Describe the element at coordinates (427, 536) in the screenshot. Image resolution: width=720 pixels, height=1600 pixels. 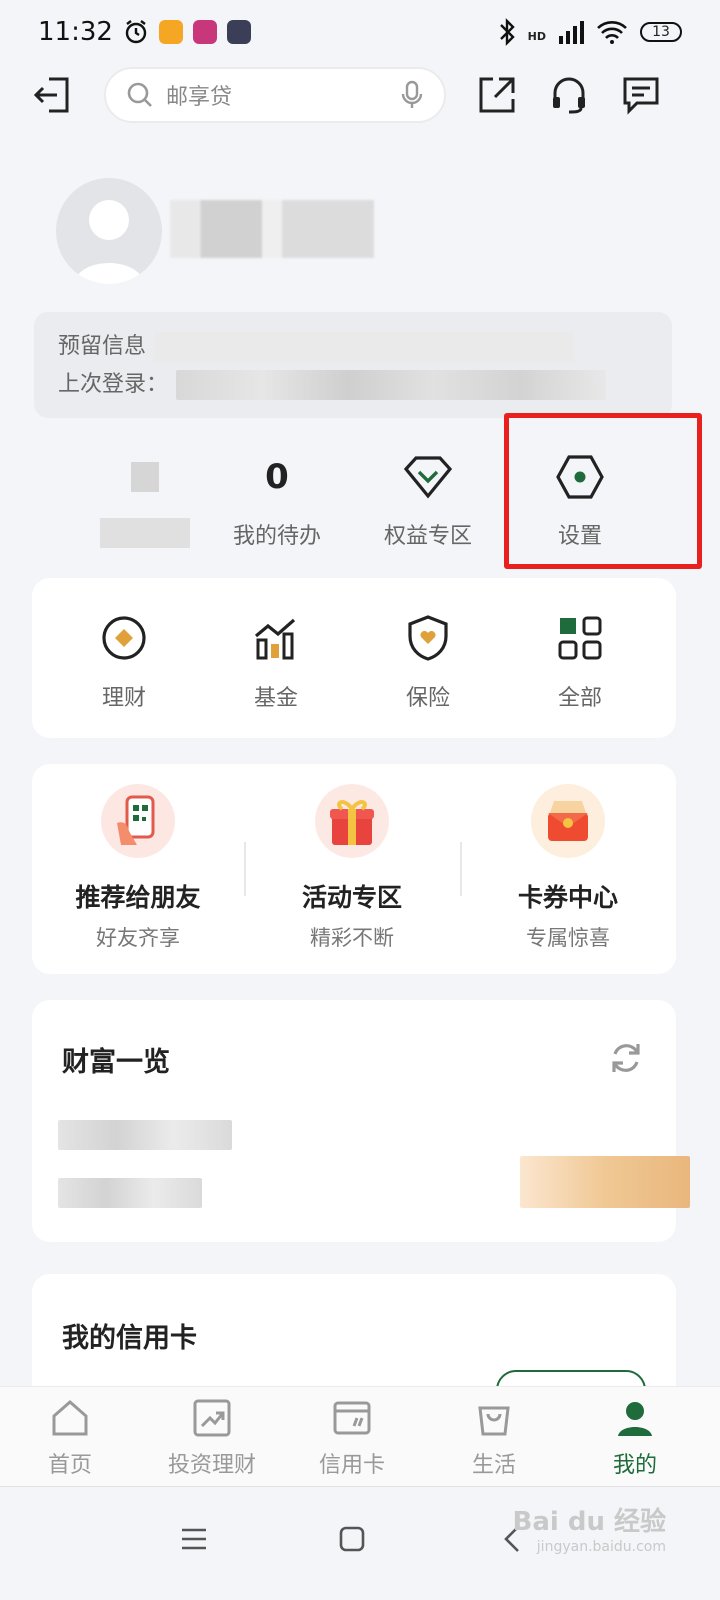
I see `rights-label: 权益专区` at that location.